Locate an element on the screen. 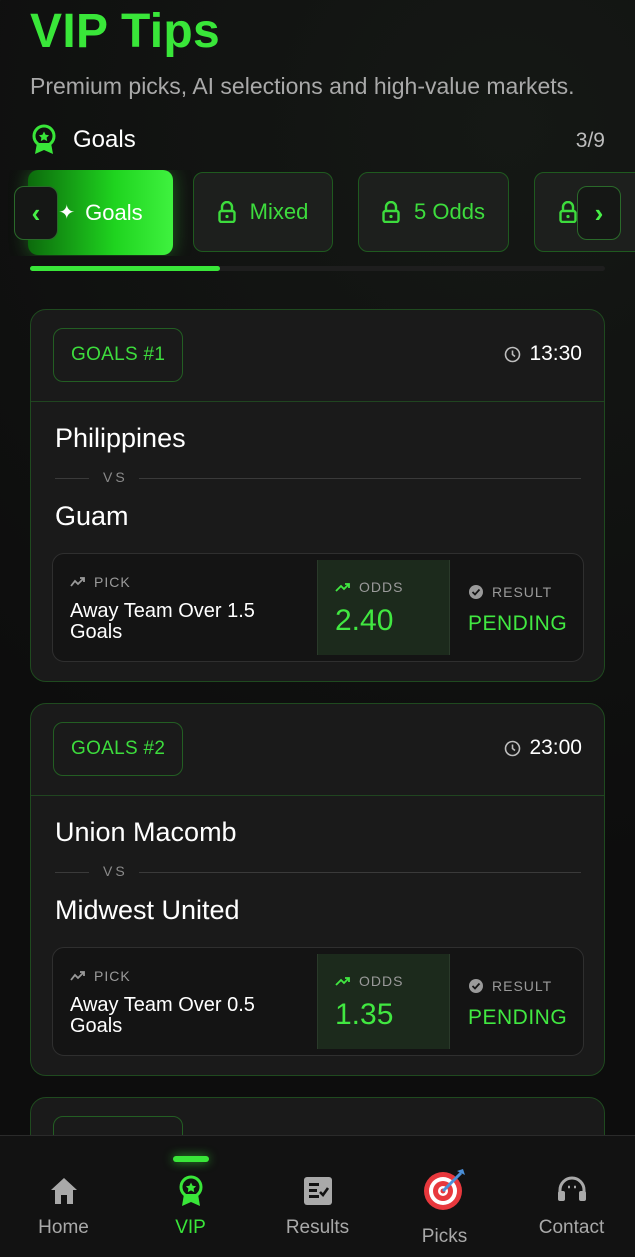 This screenshot has height=1257, width=635. tip-badge: GOALS #1 is located at coordinates (118, 355).